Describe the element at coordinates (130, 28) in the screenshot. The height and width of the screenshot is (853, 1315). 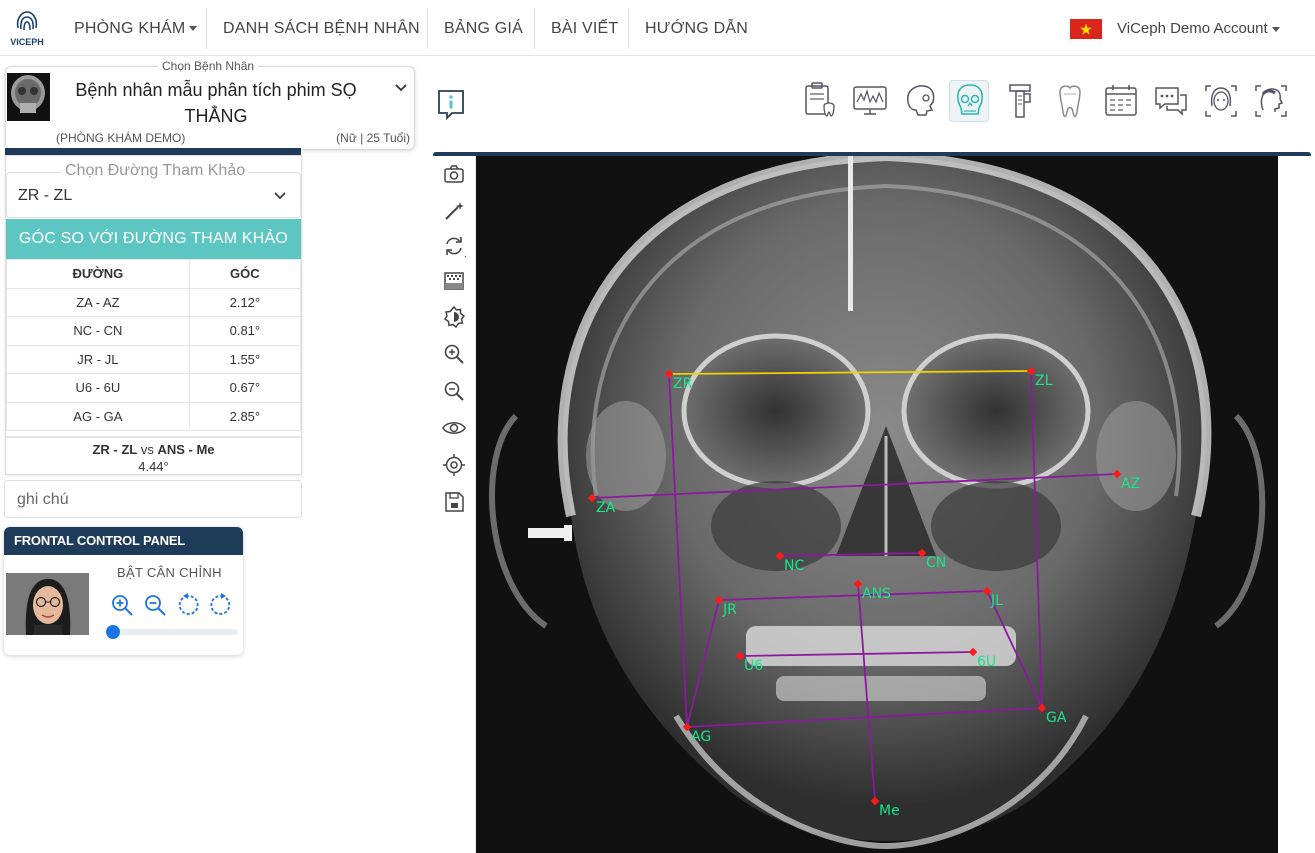
I see `nav-clinic-label: PHÒNG KHÁM` at that location.